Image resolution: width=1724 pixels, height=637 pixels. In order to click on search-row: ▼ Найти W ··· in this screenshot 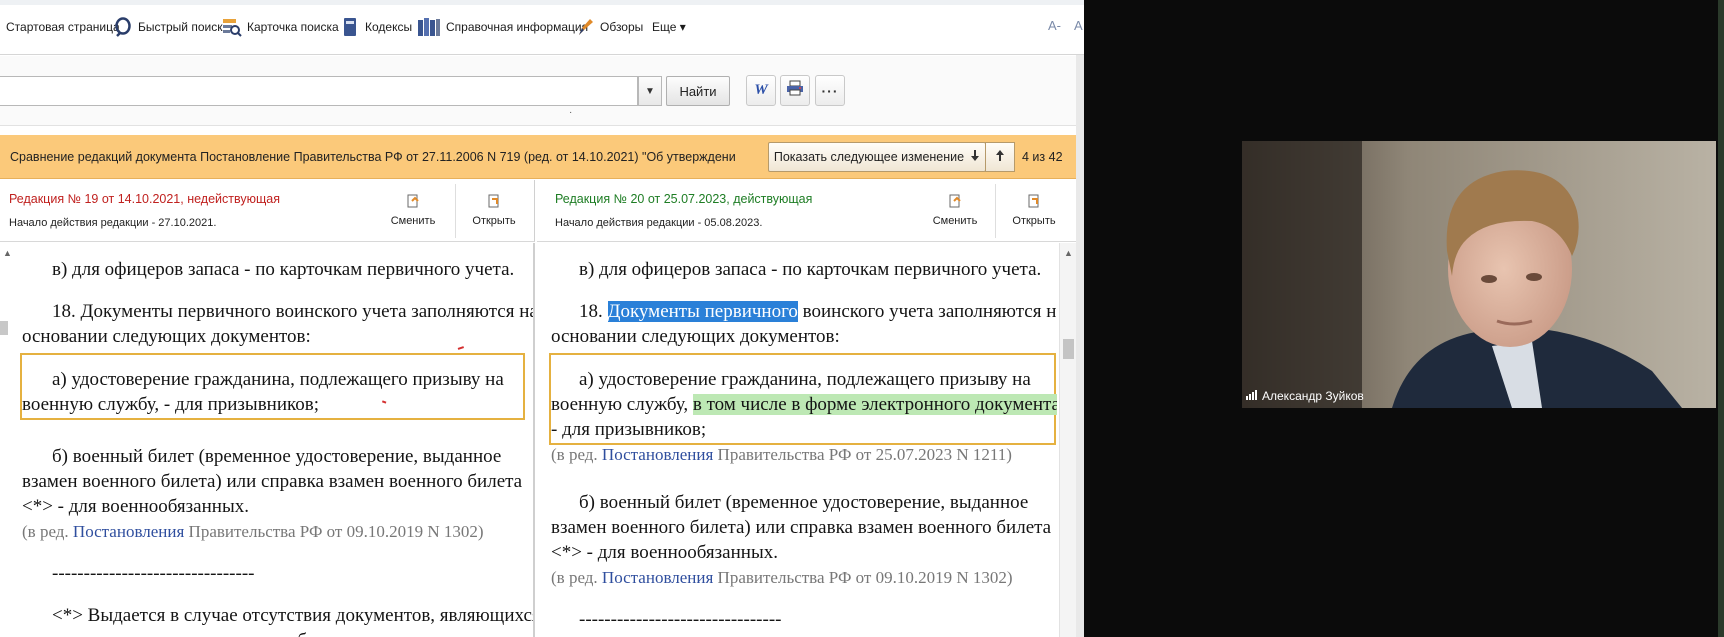, I will do `click(542, 91)`.